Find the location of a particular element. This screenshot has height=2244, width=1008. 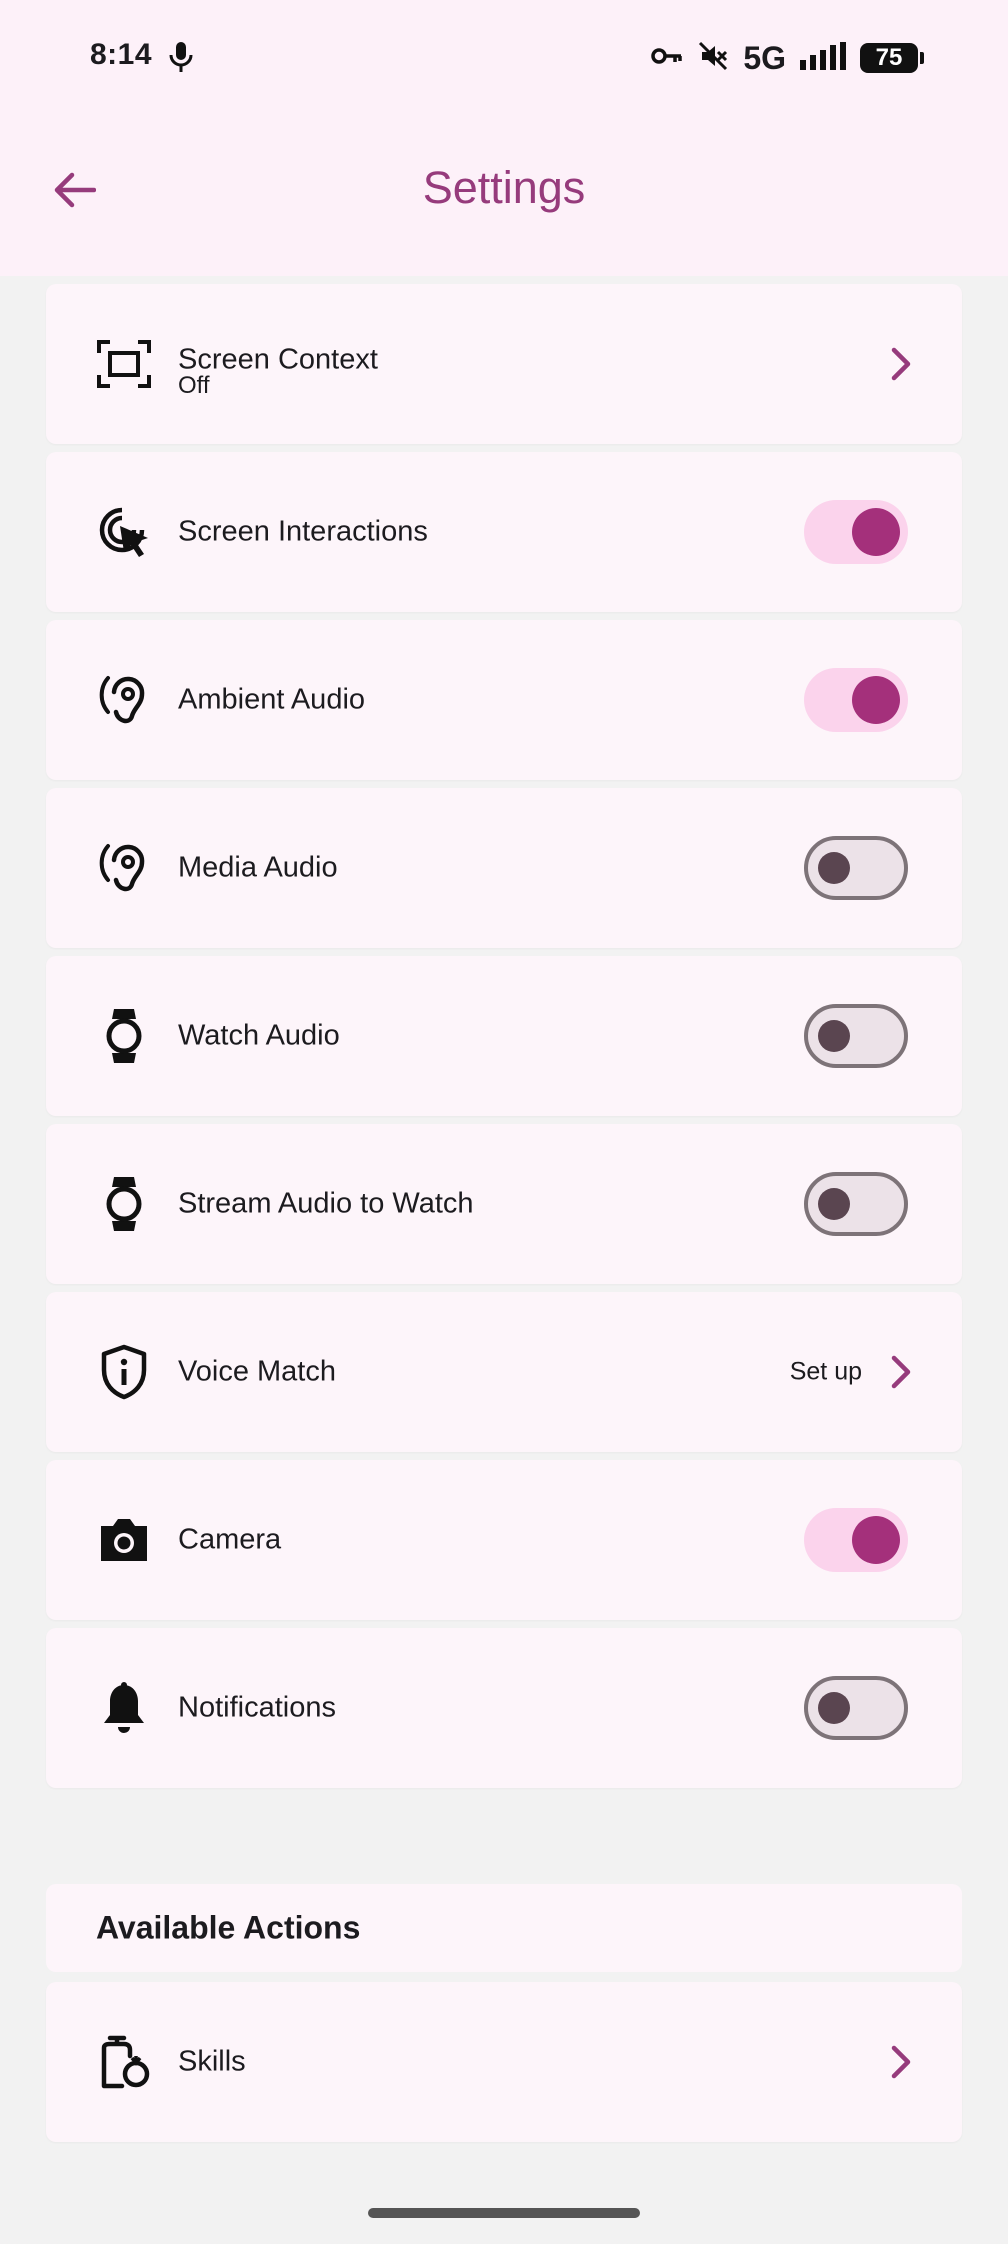

stream-audio-to-watch-toggle is located at coordinates (856, 1204).